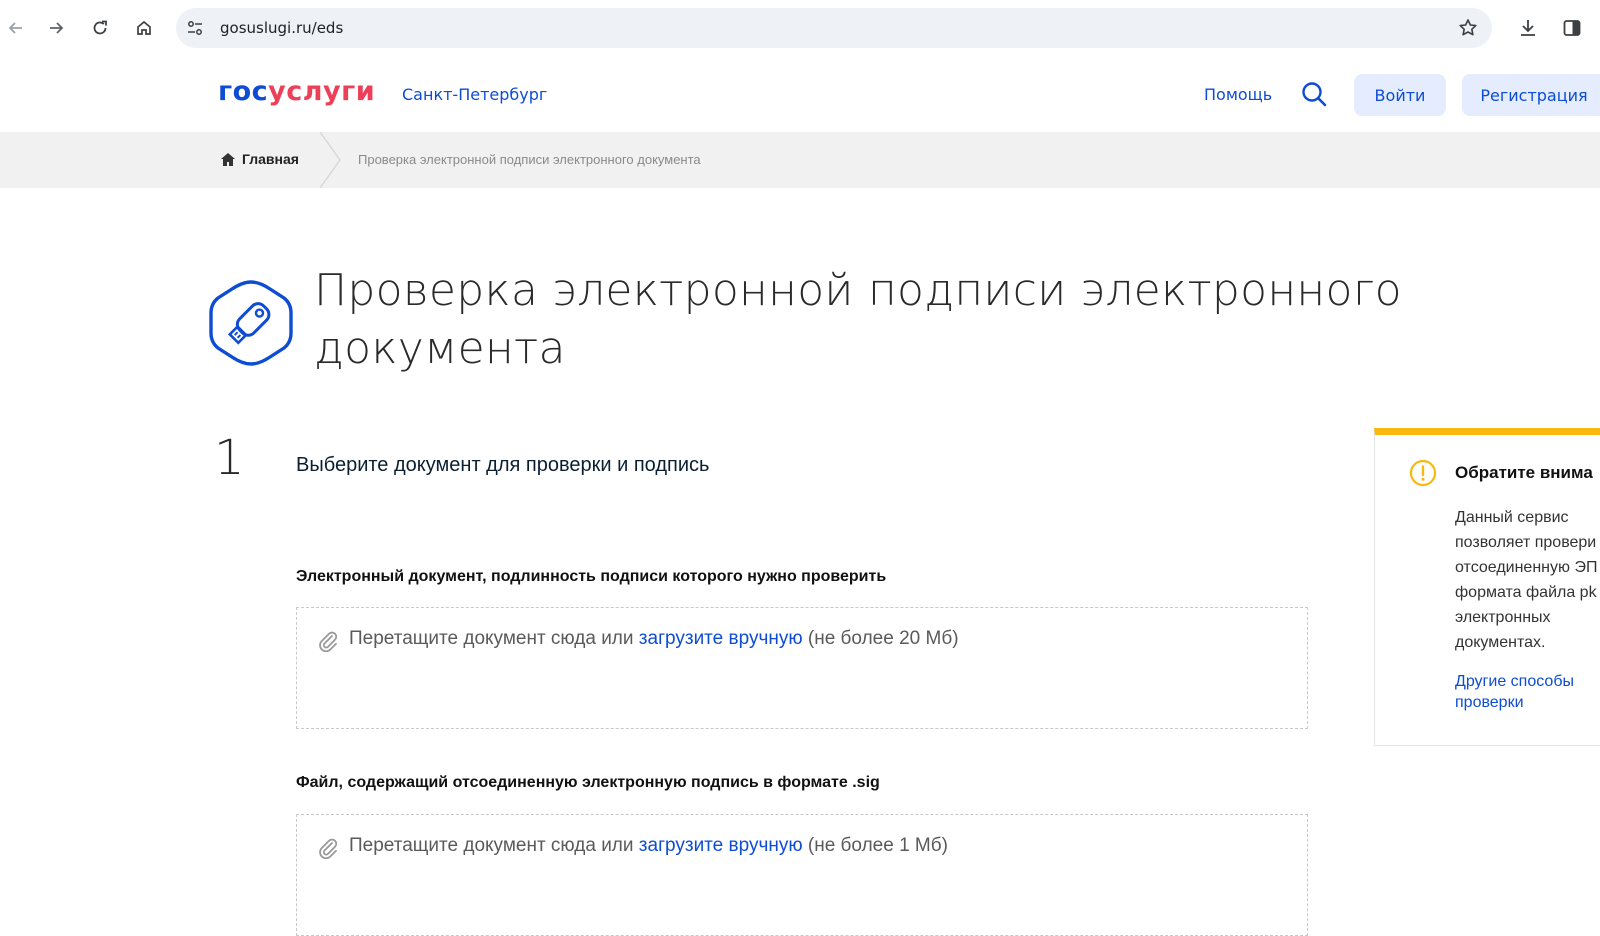  I want to click on logo-part-gos: гос, so click(243, 91).